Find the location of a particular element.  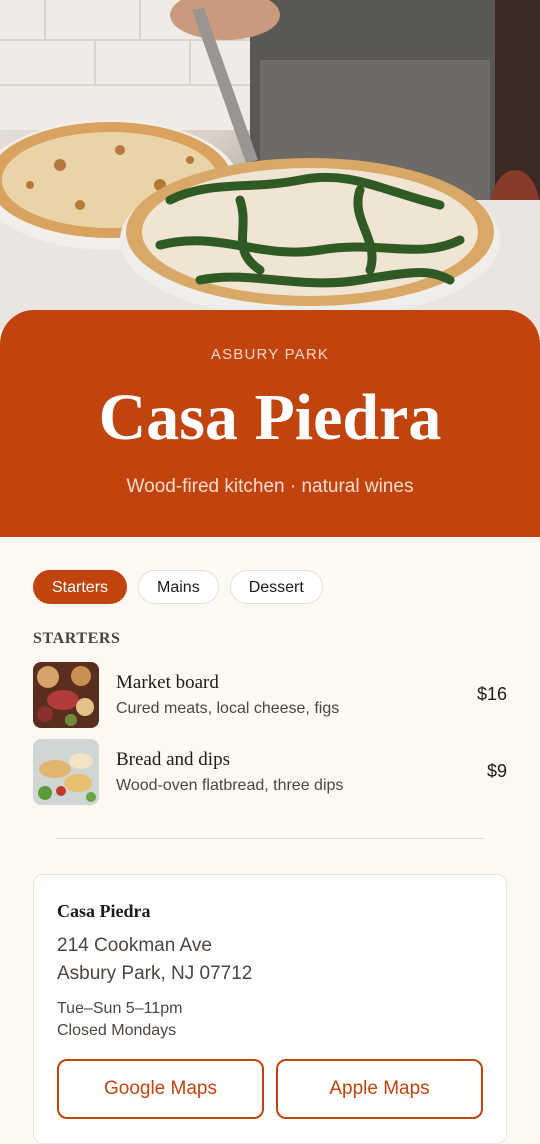

hours-line-2: Closed Mondays is located at coordinates (117, 1030).